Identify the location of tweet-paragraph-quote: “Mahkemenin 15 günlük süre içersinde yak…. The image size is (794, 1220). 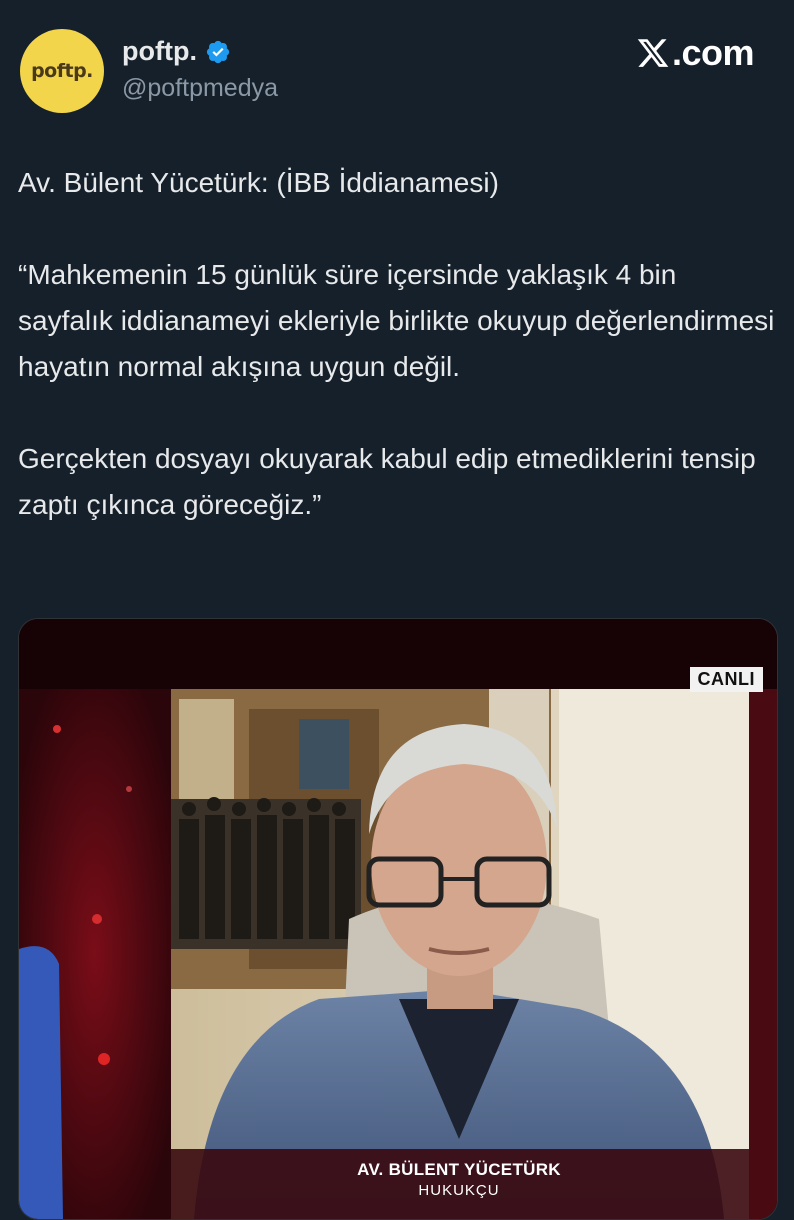
(396, 320).